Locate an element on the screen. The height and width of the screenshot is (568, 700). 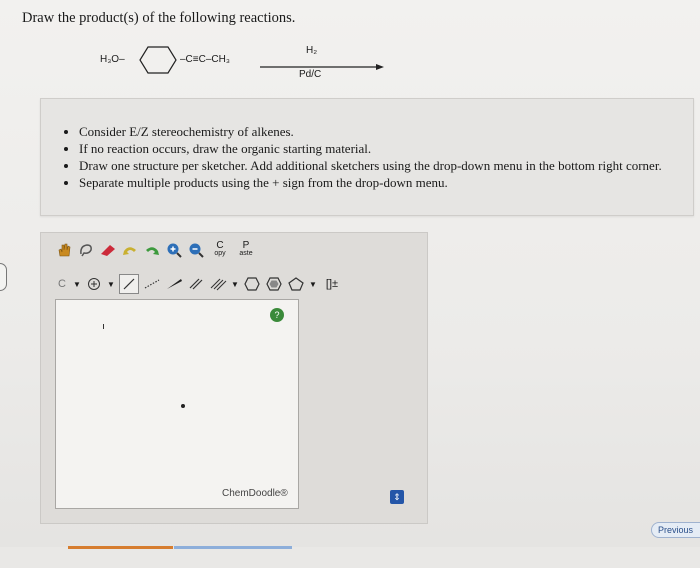
progress-segment-active is located at coordinates (120, 547).